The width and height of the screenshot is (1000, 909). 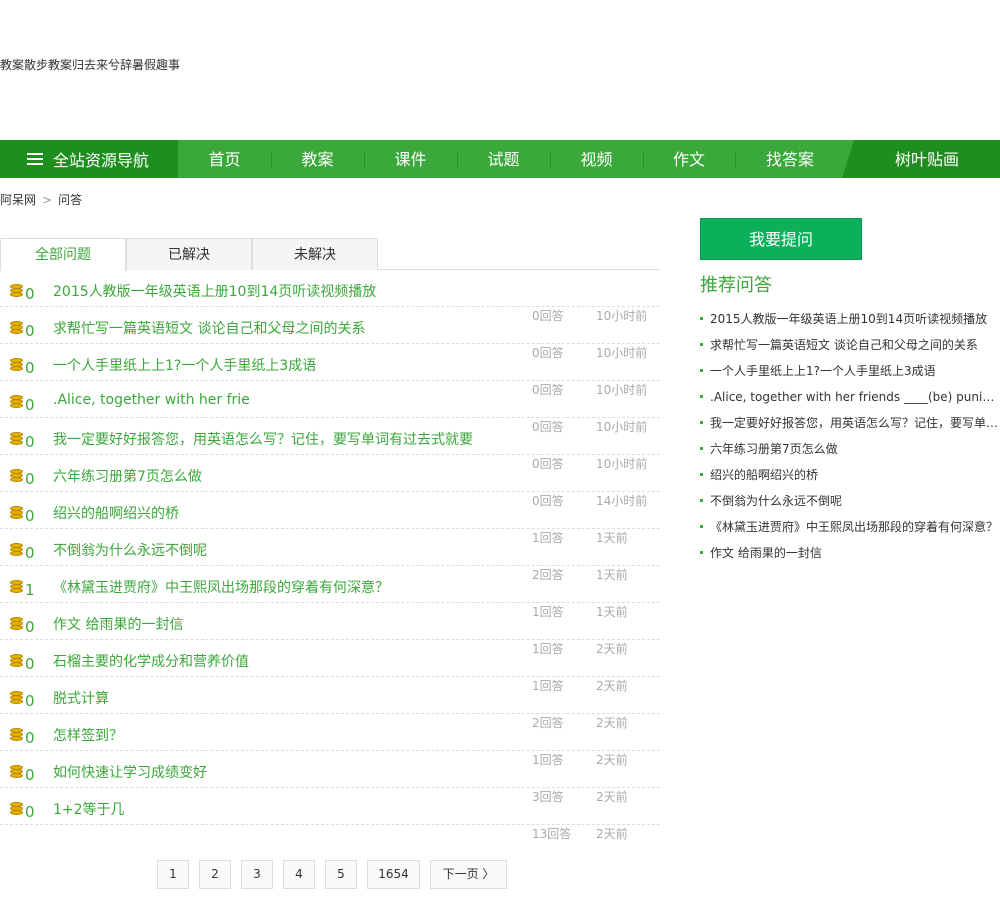 What do you see at coordinates (330, 518) in the screenshot?
I see `question-row: 0 绍兴的船啊绍兴的桥 1回答 1天前` at bounding box center [330, 518].